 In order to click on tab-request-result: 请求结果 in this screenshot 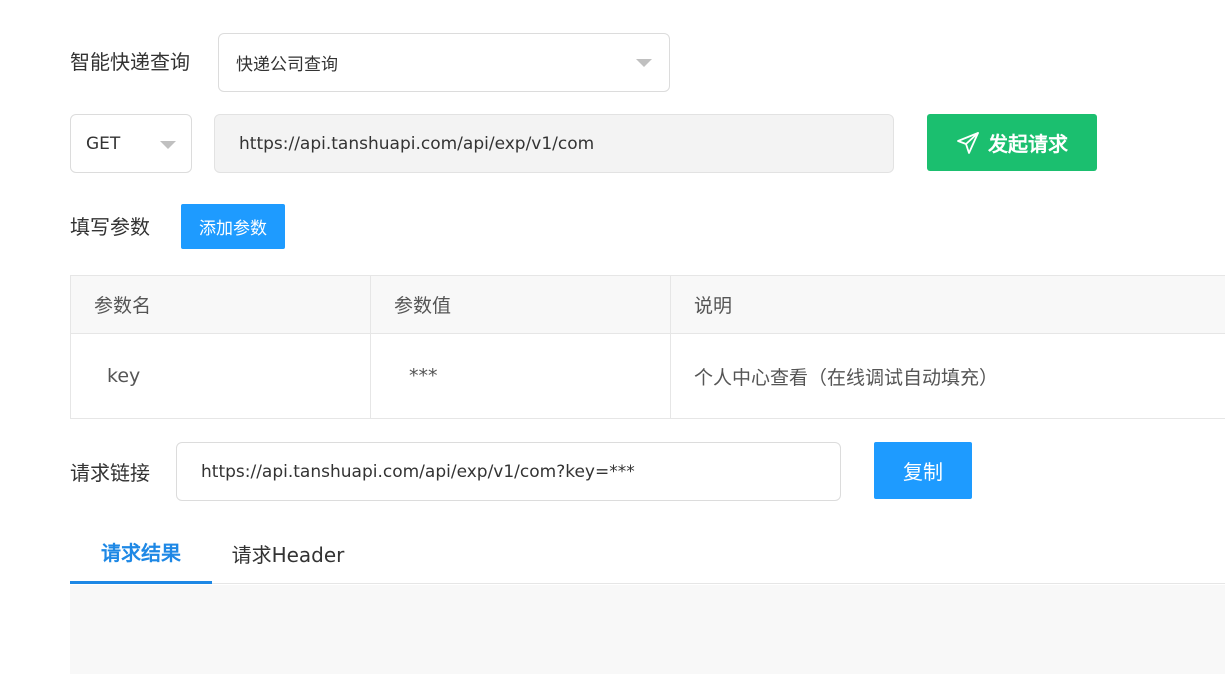, I will do `click(141, 553)`.